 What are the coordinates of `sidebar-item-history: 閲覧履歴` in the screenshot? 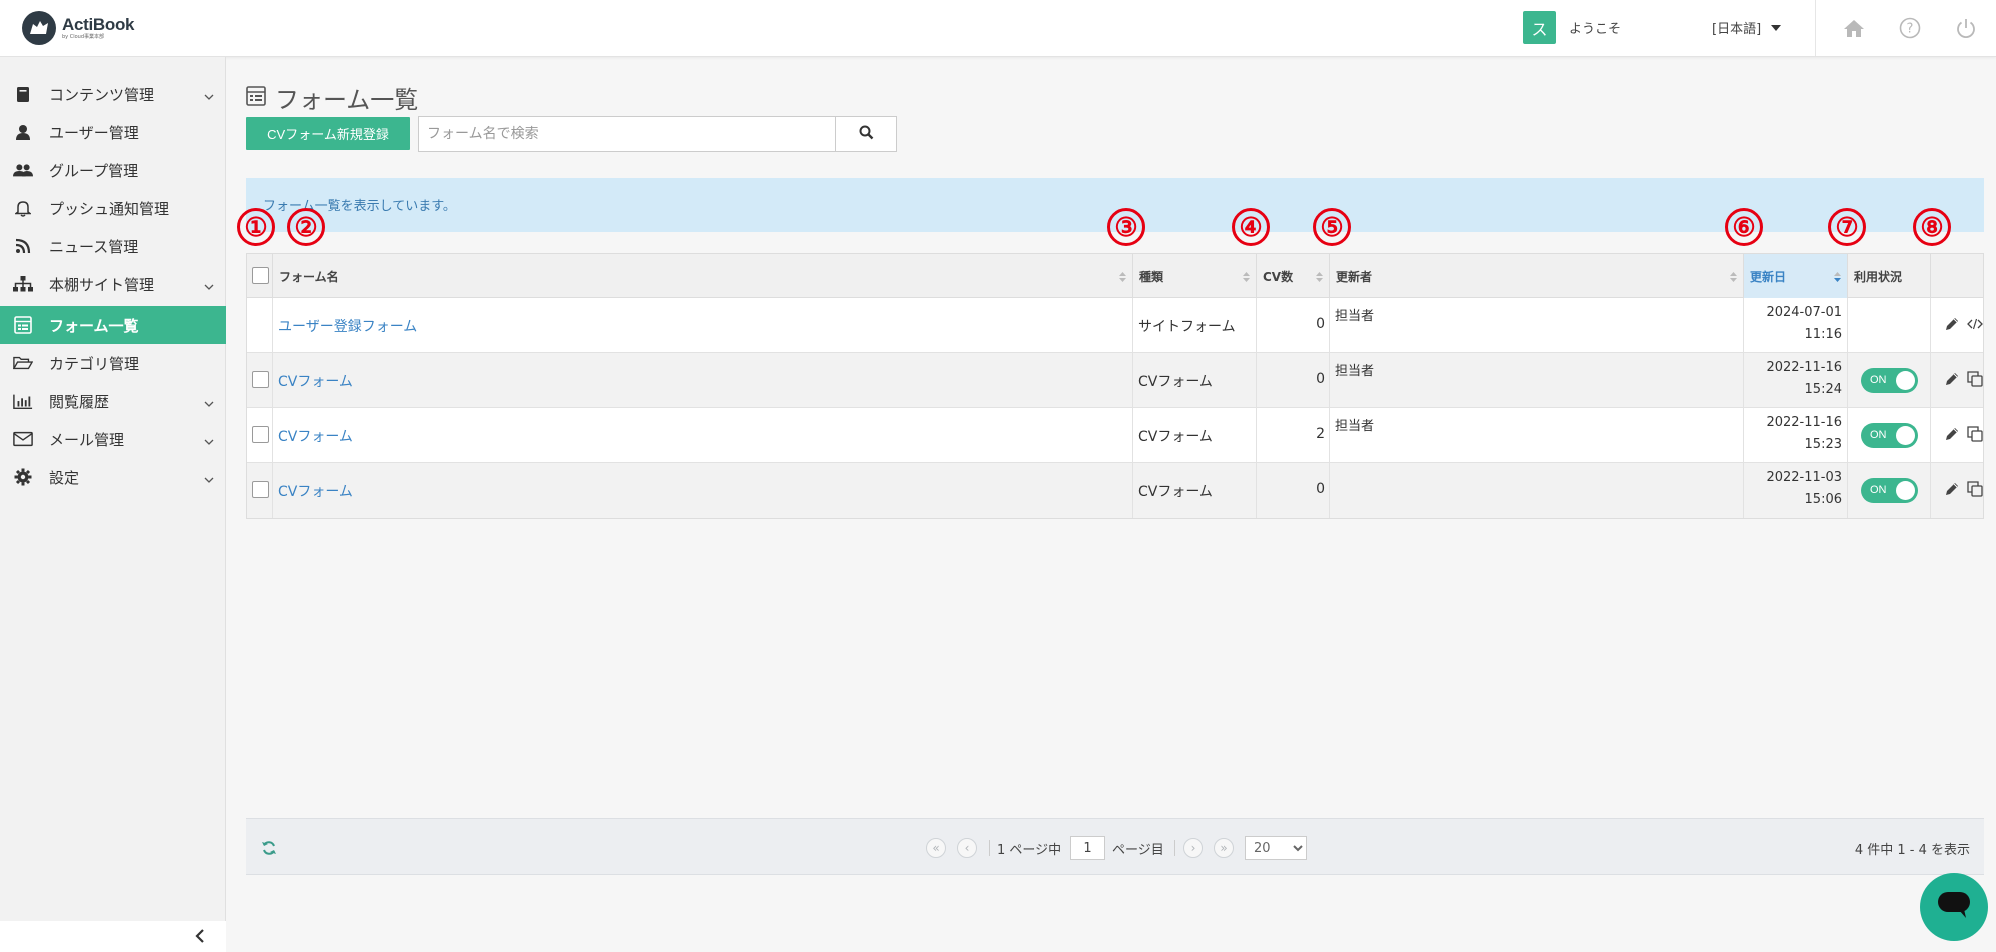 It's located at (113, 401).